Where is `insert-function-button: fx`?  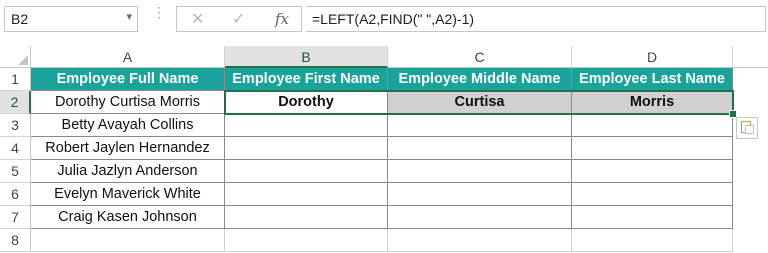 insert-function-button: fx is located at coordinates (282, 19).